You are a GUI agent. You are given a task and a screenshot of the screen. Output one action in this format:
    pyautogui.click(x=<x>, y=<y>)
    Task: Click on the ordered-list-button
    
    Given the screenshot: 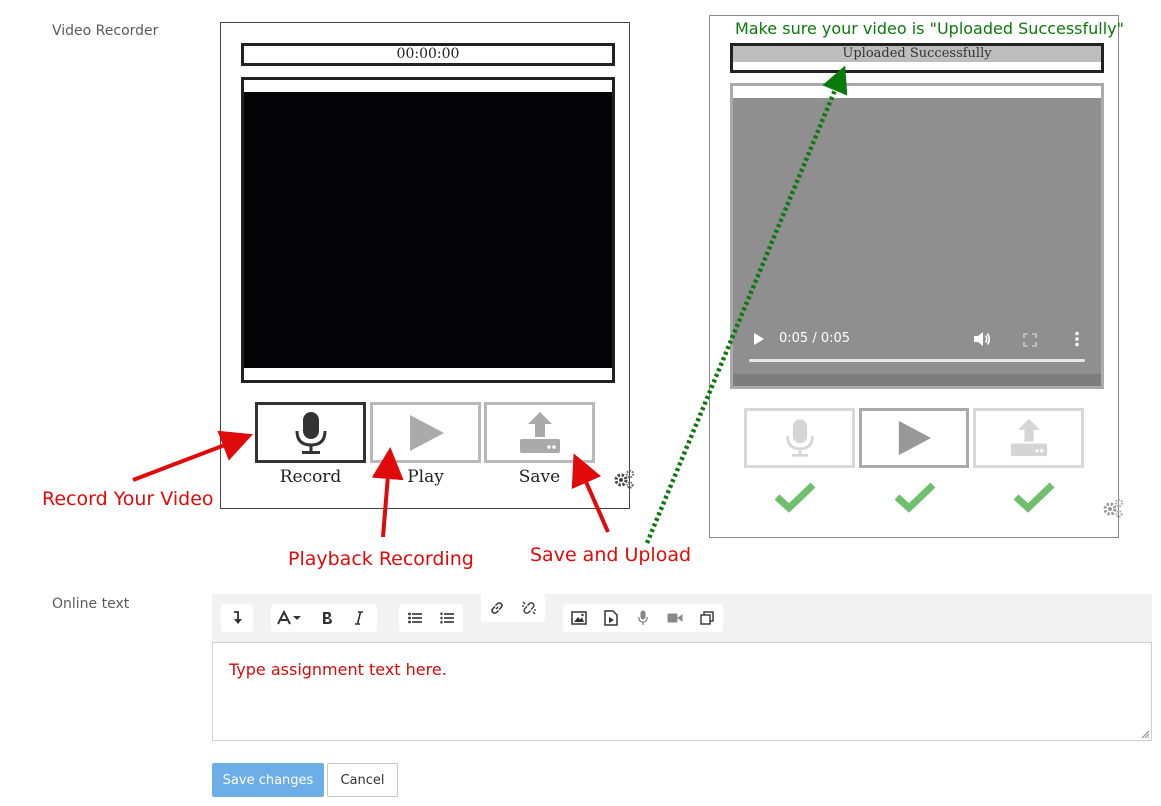 What is the action you would take?
    pyautogui.click(x=447, y=618)
    